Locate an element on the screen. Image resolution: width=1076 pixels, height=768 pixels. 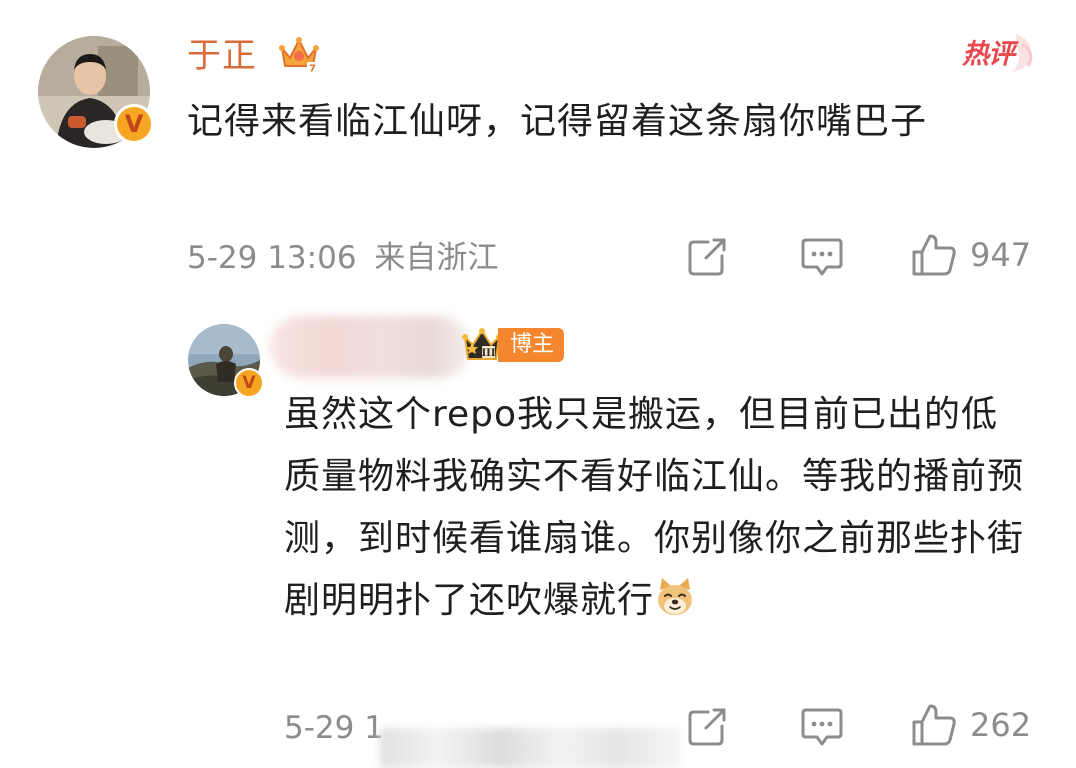
reply-comment-button is located at coordinates (822, 727).